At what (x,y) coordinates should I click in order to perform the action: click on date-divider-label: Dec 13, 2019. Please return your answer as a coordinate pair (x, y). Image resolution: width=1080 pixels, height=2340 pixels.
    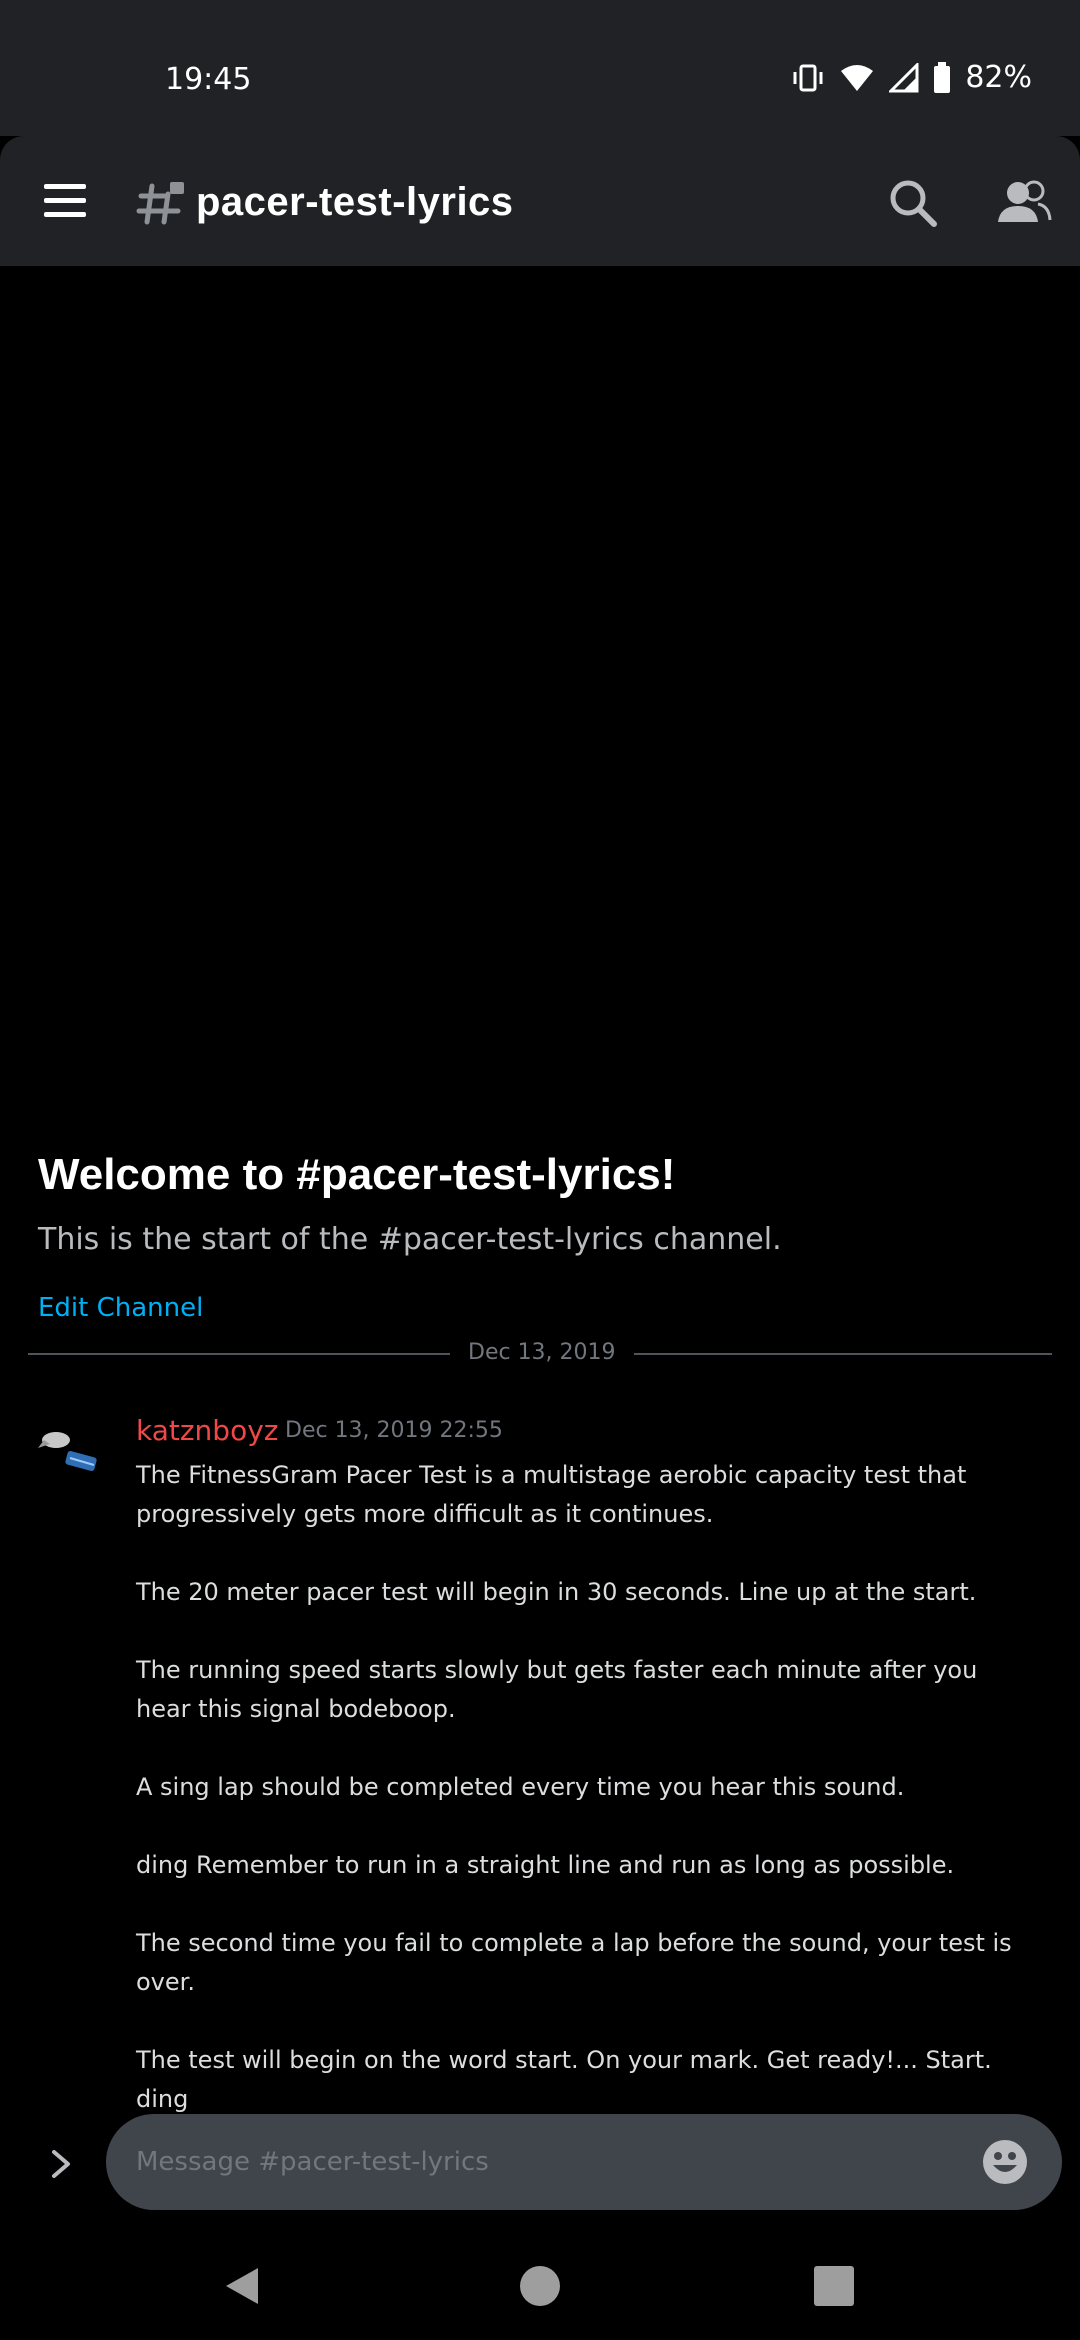
    Looking at the image, I should click on (542, 1352).